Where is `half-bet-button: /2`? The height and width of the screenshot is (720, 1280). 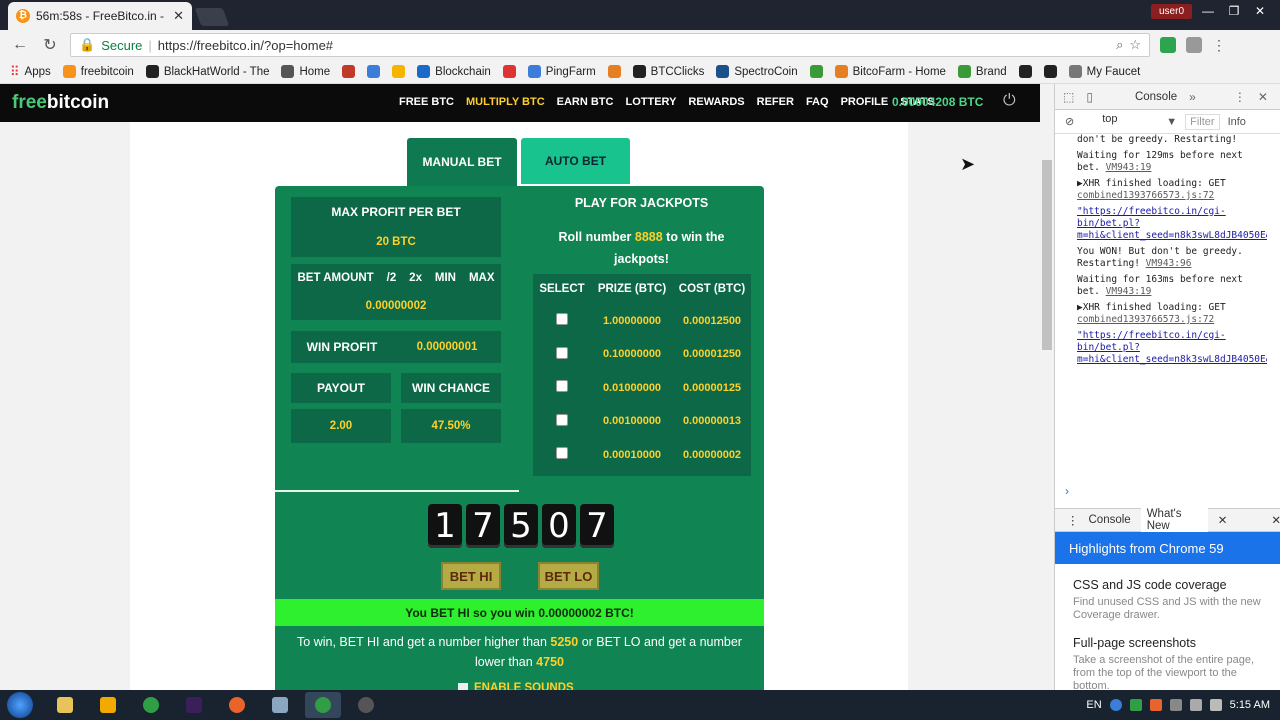 half-bet-button: /2 is located at coordinates (392, 278).